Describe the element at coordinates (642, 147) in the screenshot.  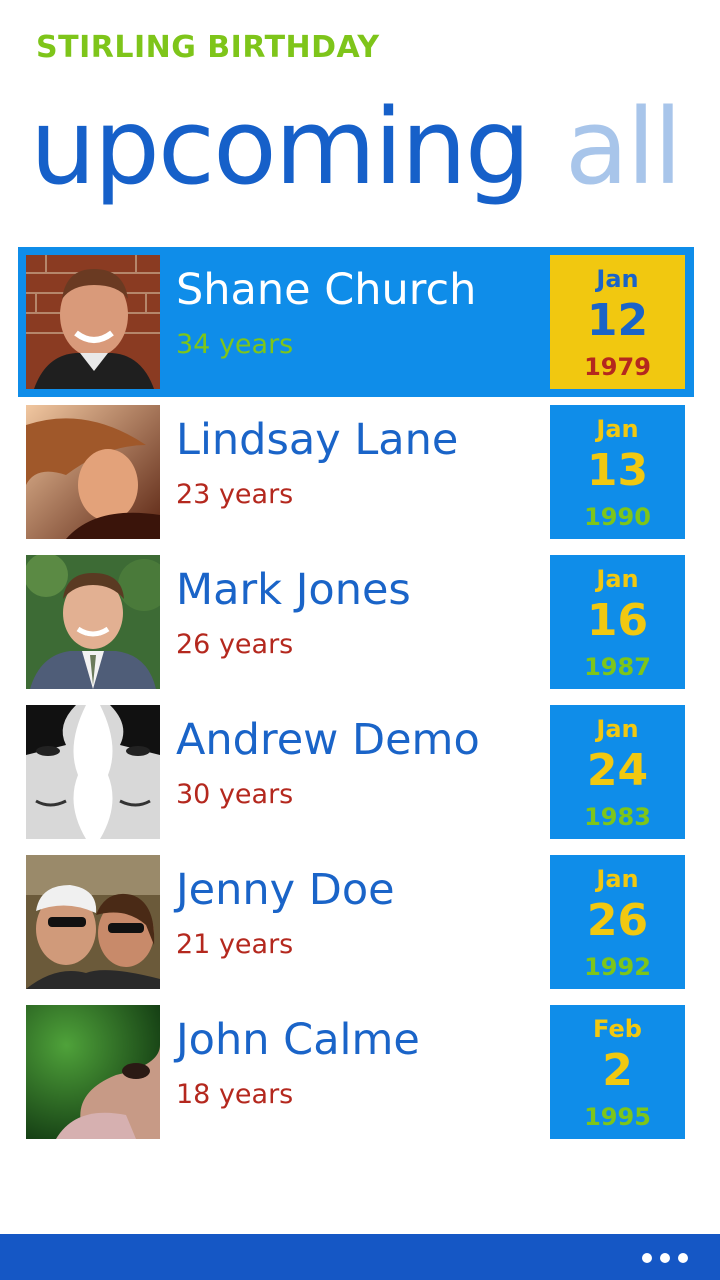
I see `tab-all-people: all p` at that location.